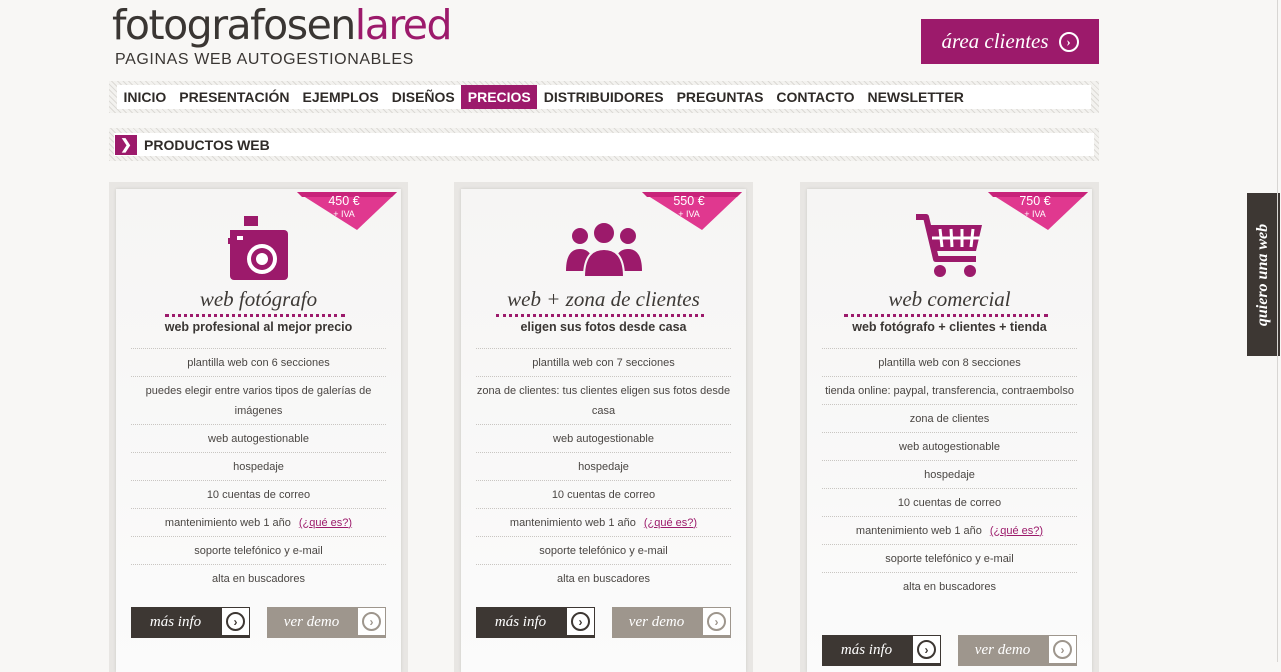 Image resolution: width=1281 pixels, height=672 pixels. I want to click on feature-item: plantilla web con 7 secciones, so click(603, 362).